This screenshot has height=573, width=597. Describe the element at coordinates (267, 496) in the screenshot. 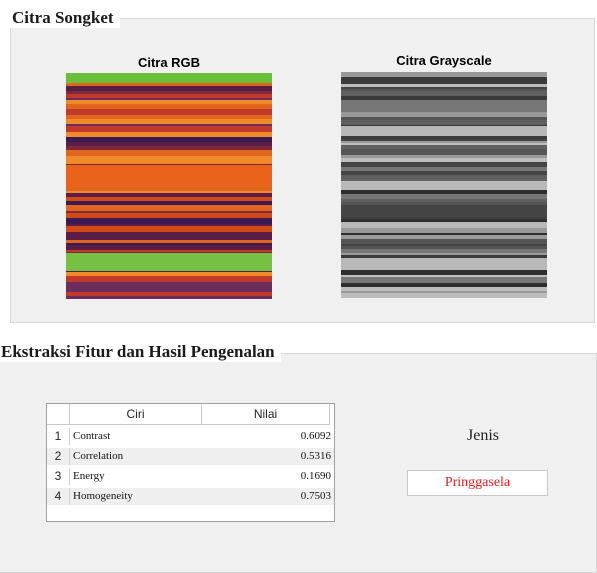

I see `nilai-cell: 0.7503` at that location.